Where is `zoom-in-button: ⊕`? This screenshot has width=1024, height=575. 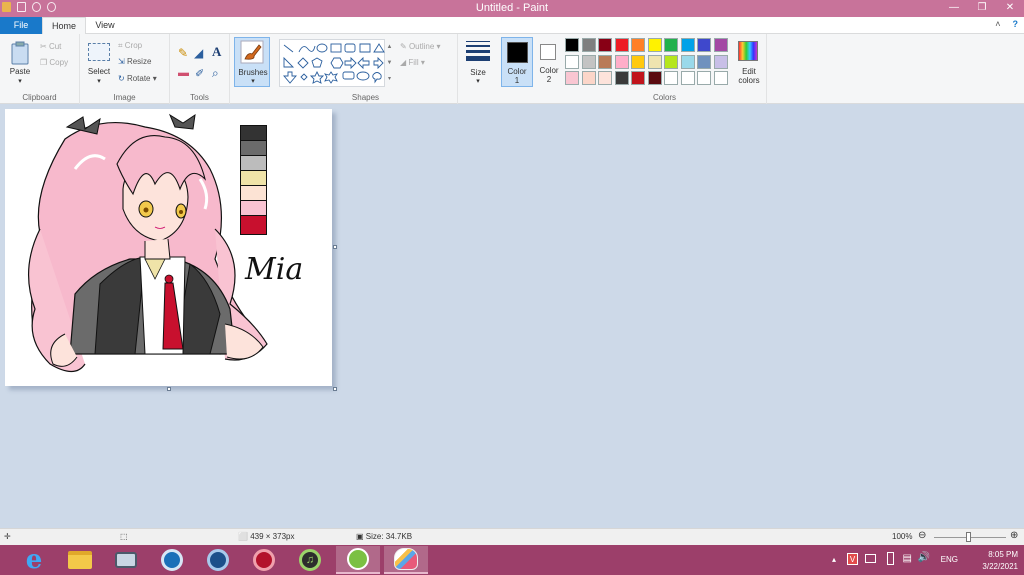 zoom-in-button: ⊕ is located at coordinates (1014, 535).